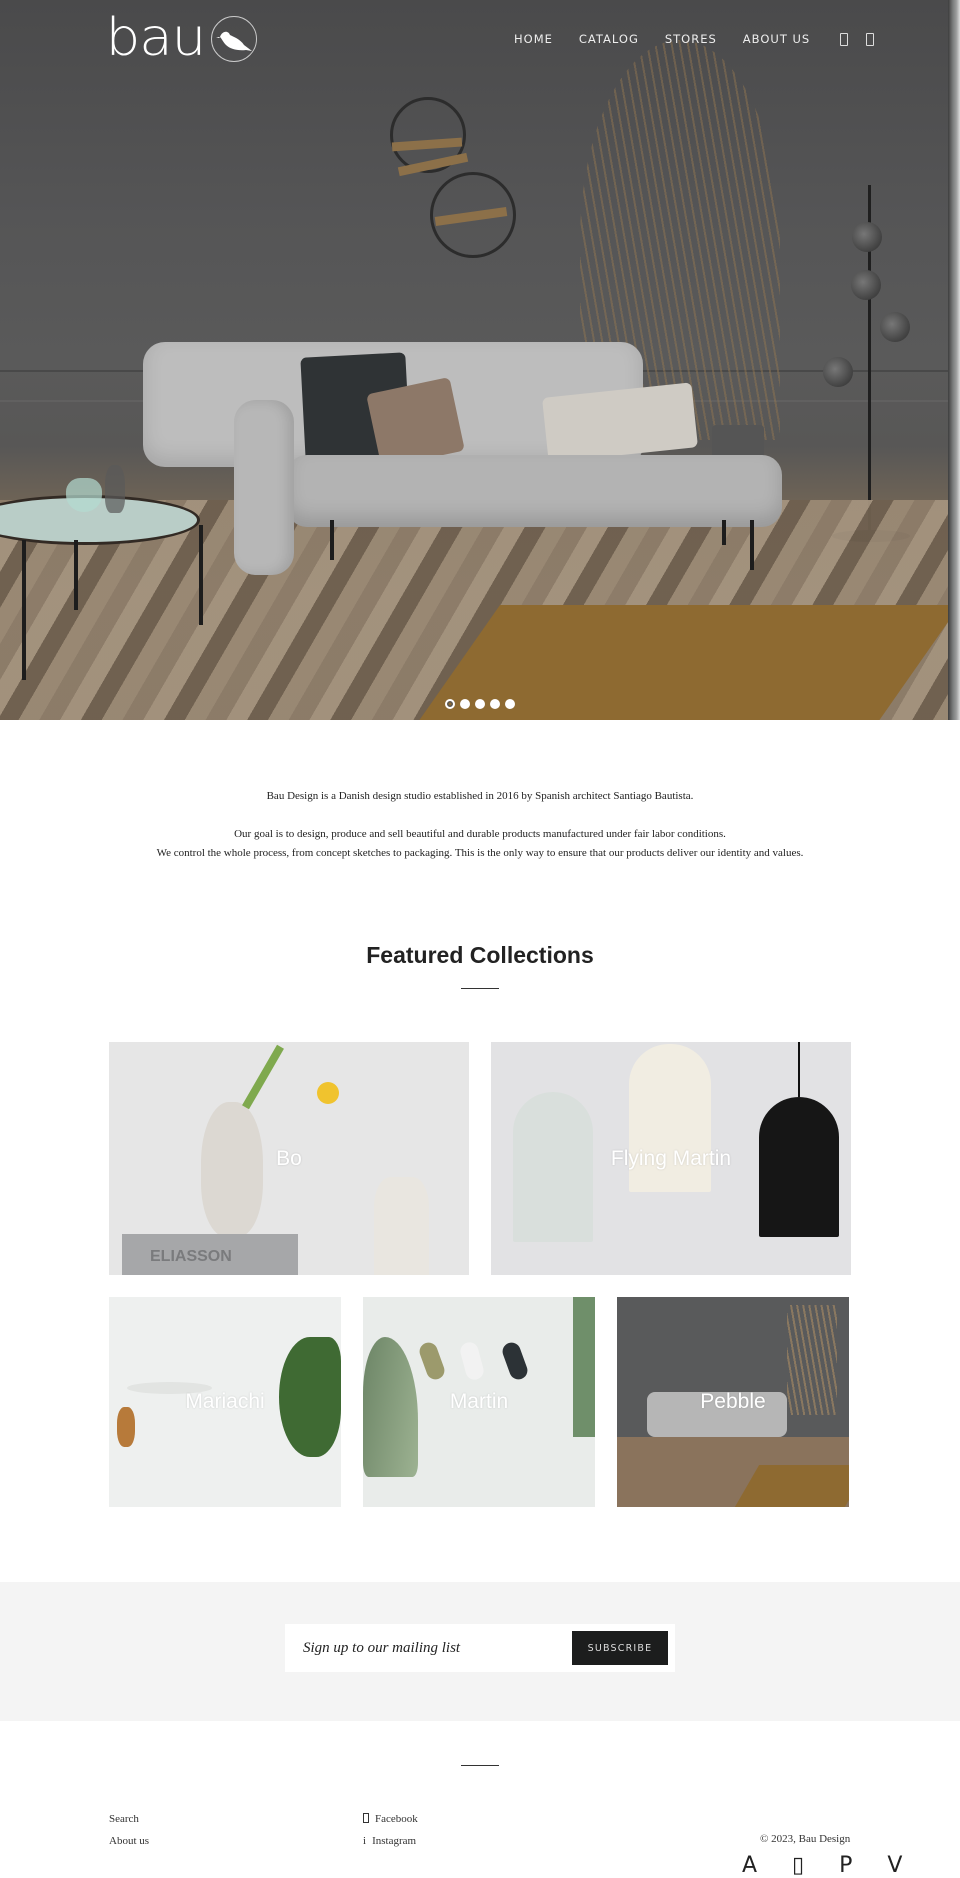  I want to click on collection-label: Flying Martin, so click(671, 1158).